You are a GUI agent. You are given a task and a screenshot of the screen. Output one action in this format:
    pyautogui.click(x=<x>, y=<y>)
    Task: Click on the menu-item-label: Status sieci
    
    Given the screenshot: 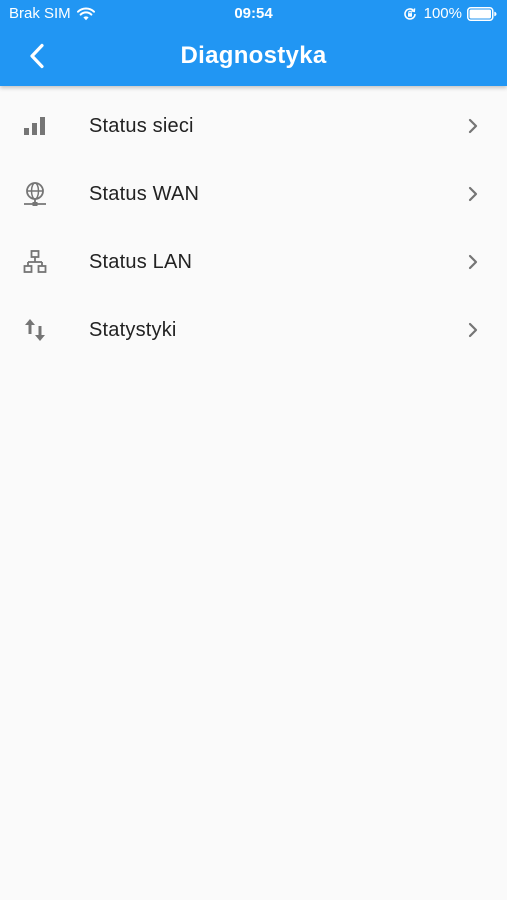 What is the action you would take?
    pyautogui.click(x=141, y=126)
    